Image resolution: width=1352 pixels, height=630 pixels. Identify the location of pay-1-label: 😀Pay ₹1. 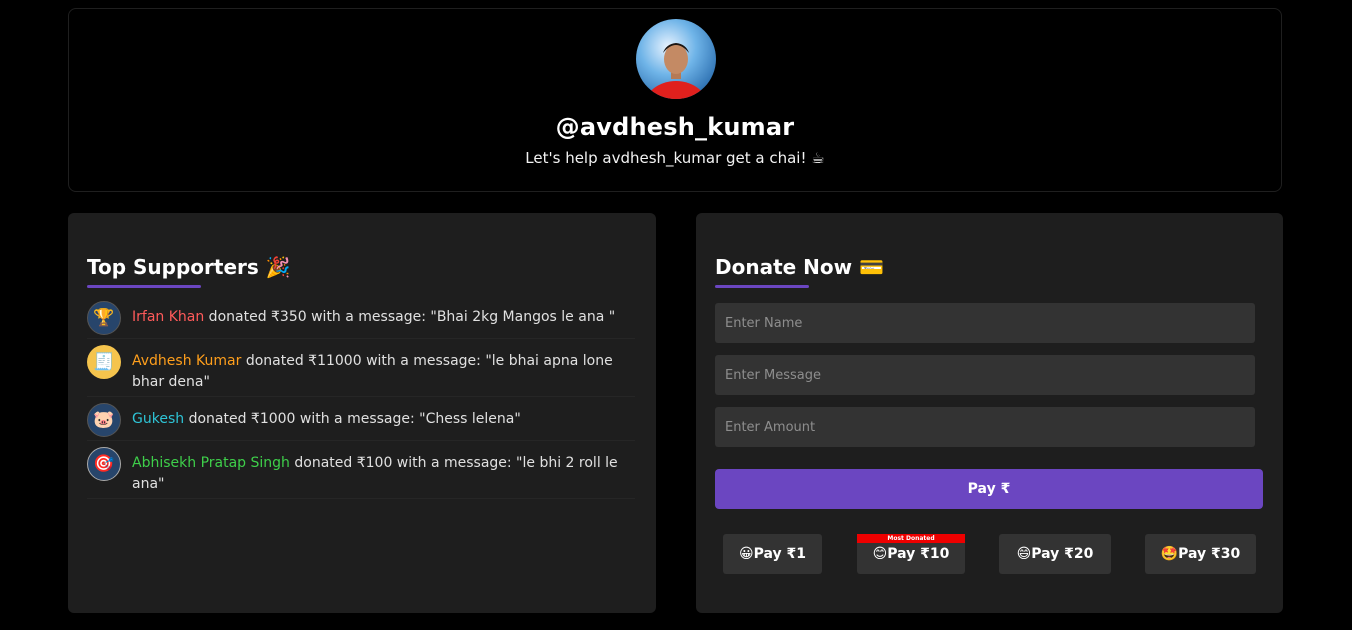
(772, 554).